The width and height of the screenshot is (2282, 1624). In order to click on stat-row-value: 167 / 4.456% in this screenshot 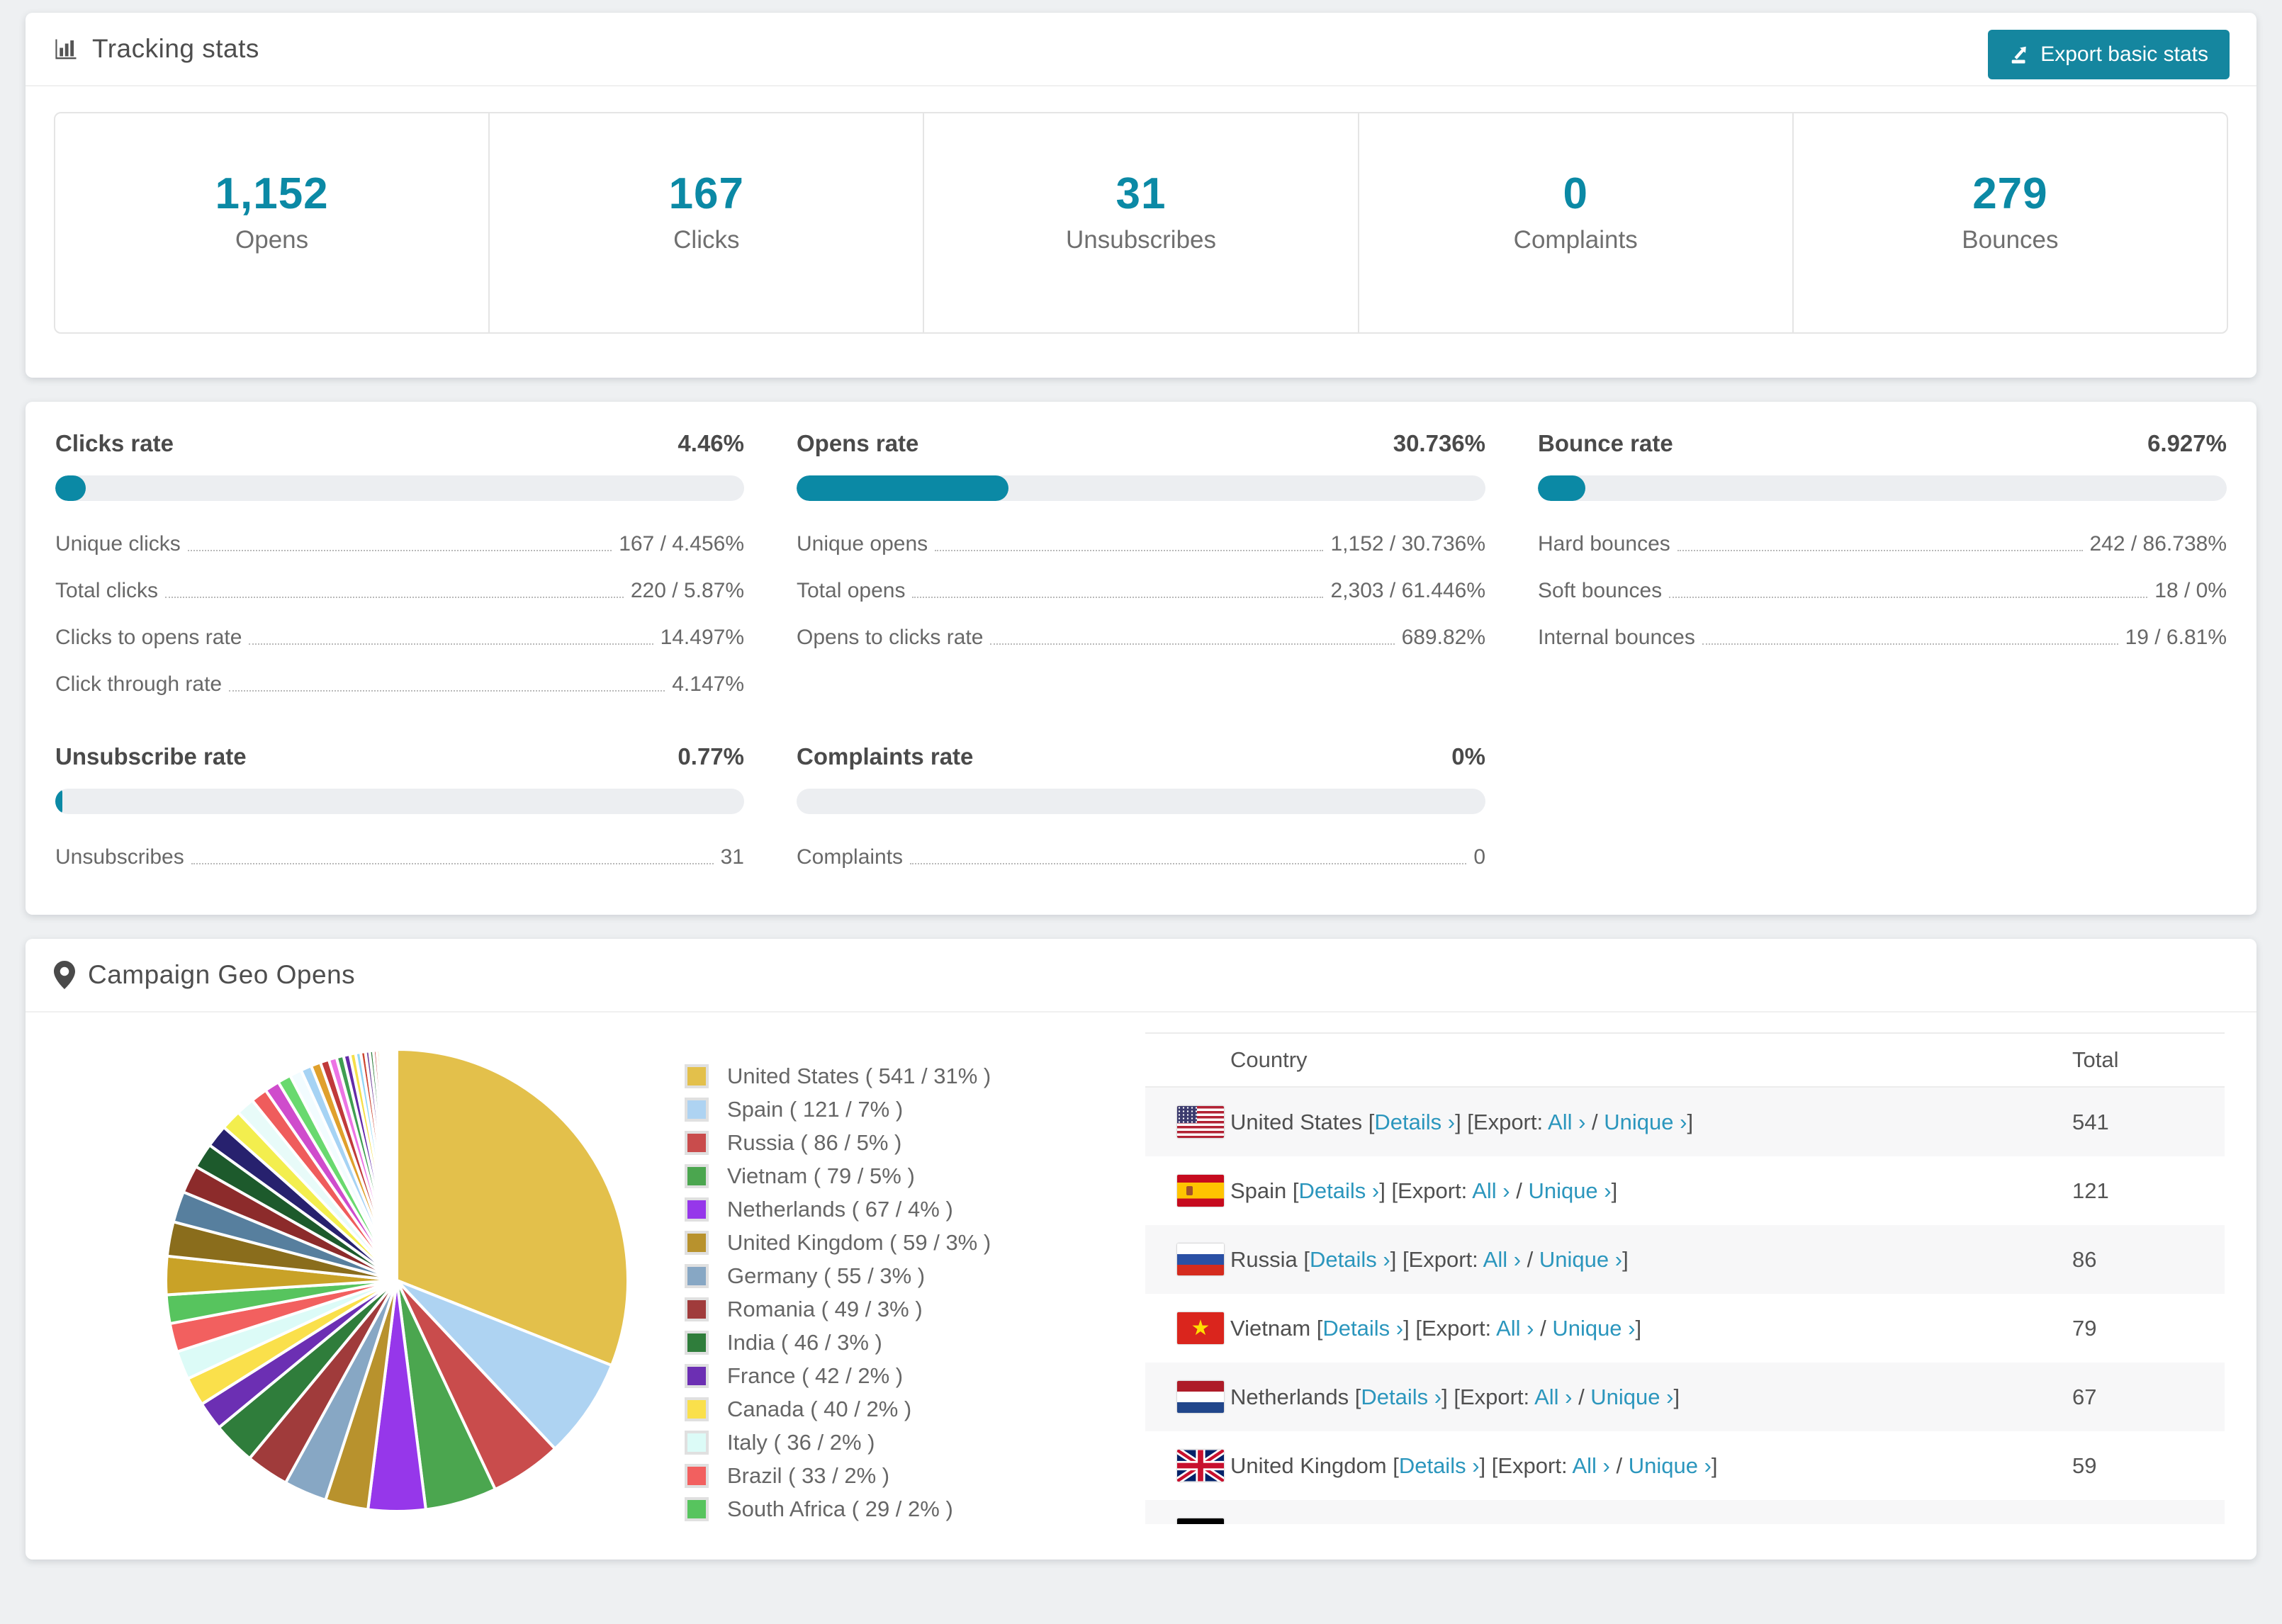, I will do `click(681, 544)`.